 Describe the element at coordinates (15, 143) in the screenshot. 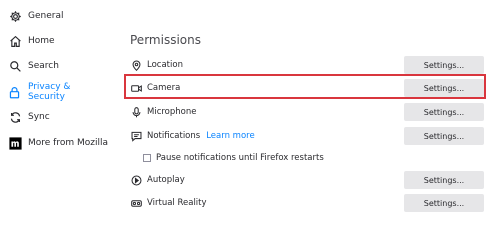

I see `mozilla-icon` at that location.